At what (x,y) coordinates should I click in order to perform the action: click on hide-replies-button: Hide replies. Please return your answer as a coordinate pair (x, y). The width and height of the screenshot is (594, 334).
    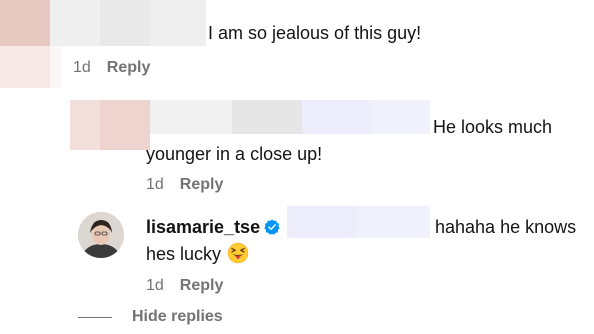
    Looking at the image, I should click on (150, 317).